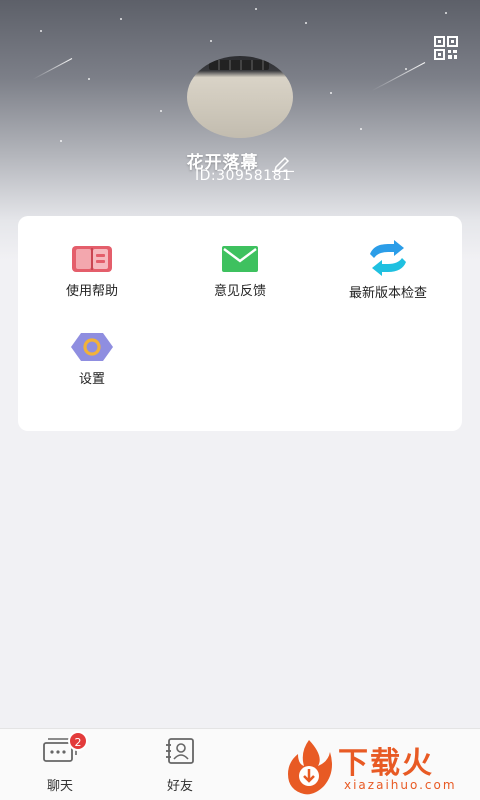  What do you see at coordinates (60, 762) in the screenshot?
I see `tab-chat: 2 聊天` at bounding box center [60, 762].